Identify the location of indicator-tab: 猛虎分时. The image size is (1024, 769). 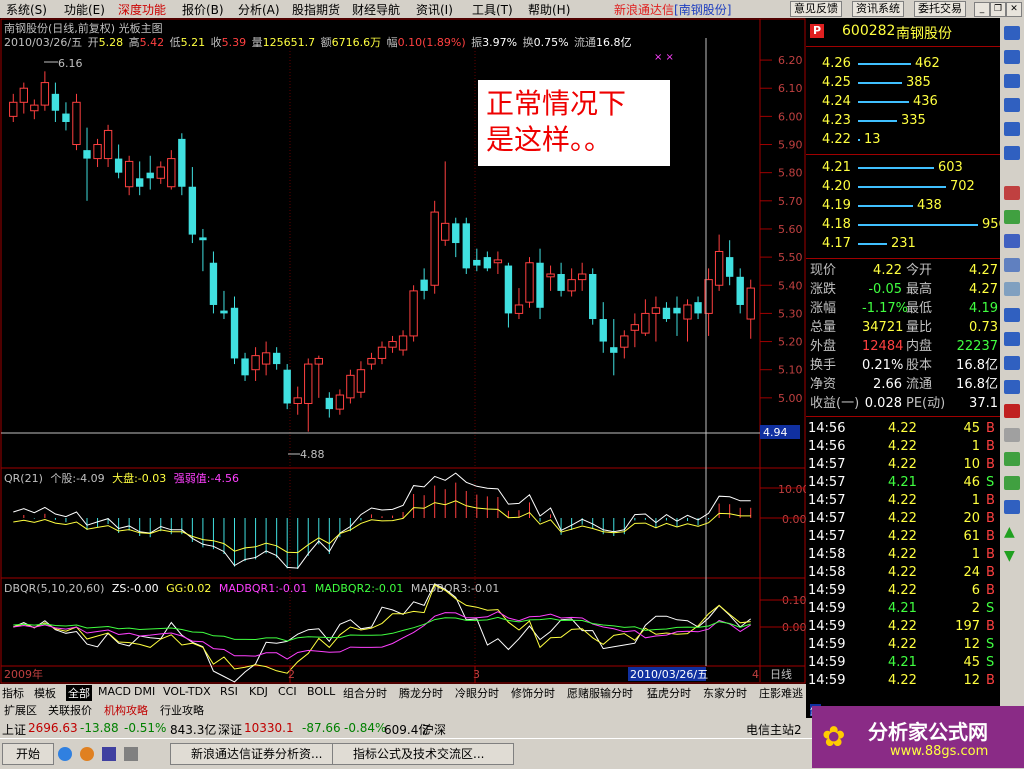
(669, 693).